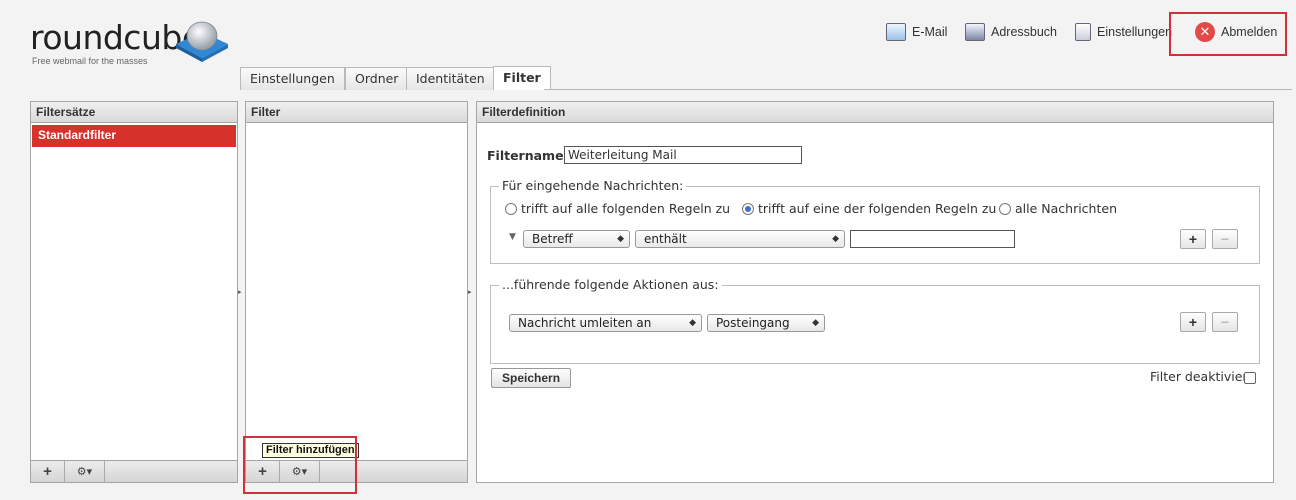 The height and width of the screenshot is (500, 1296). Describe the element at coordinates (1201, 376) in the screenshot. I see `filter-disabled-label: Filter deaktiviert` at that location.